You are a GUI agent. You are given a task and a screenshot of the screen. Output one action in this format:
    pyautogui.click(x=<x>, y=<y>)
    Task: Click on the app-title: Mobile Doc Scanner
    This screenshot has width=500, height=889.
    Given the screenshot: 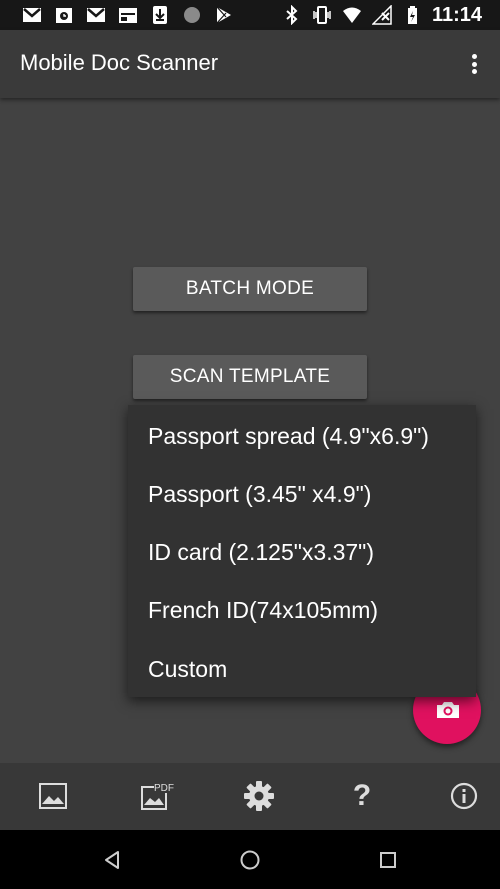 What is the action you would take?
    pyautogui.click(x=119, y=62)
    